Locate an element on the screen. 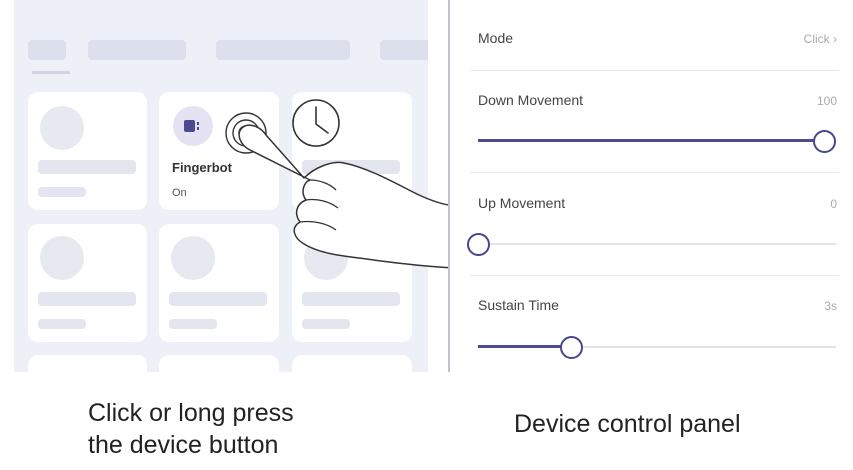 The image size is (853, 470). tab-underline is located at coordinates (51, 72).